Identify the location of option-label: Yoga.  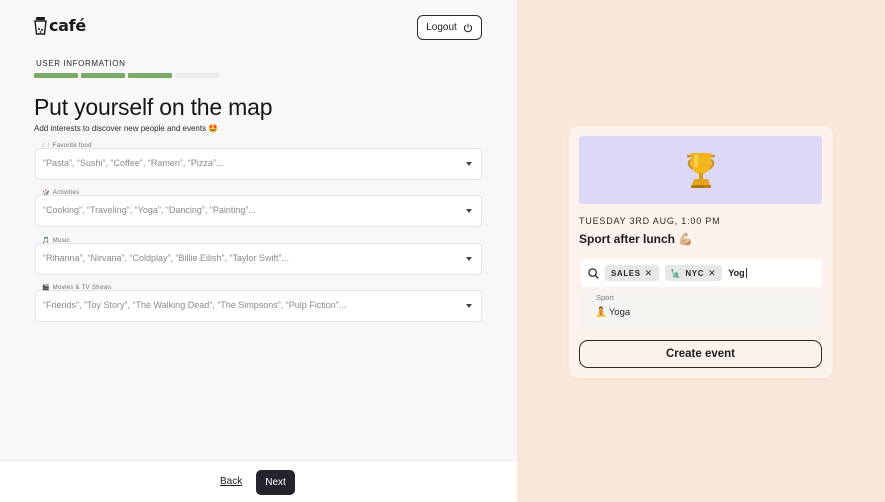
(619, 312).